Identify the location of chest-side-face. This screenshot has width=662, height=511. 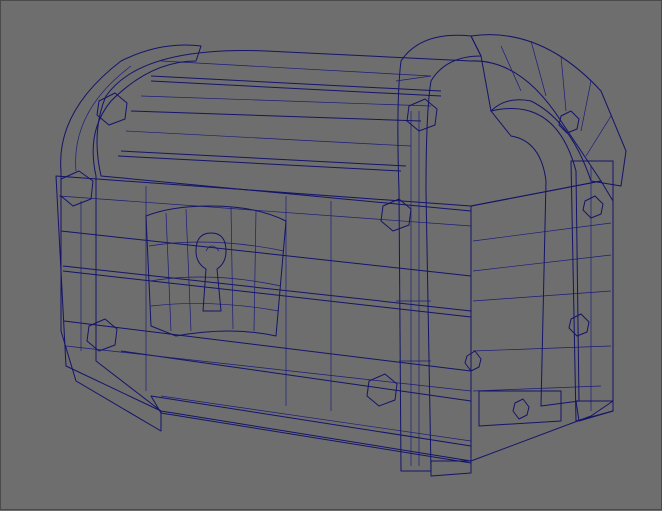
(542, 321).